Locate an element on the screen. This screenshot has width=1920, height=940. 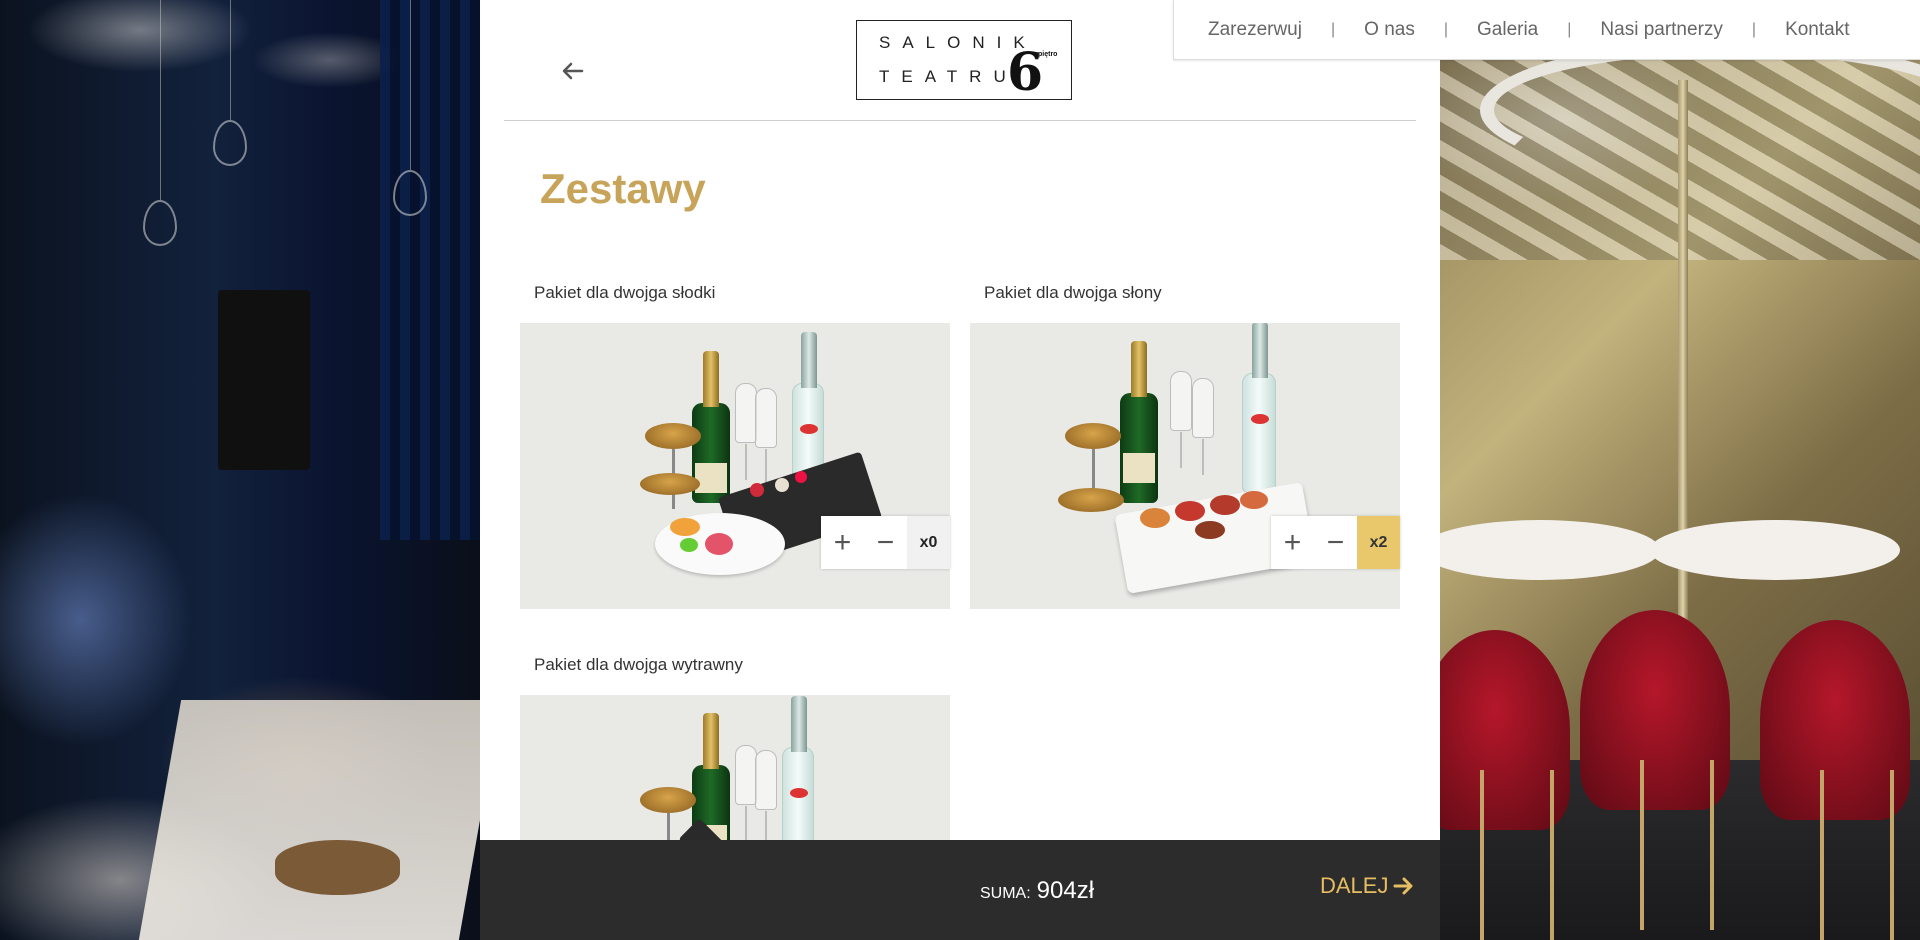
curtain is located at coordinates (430, 270).